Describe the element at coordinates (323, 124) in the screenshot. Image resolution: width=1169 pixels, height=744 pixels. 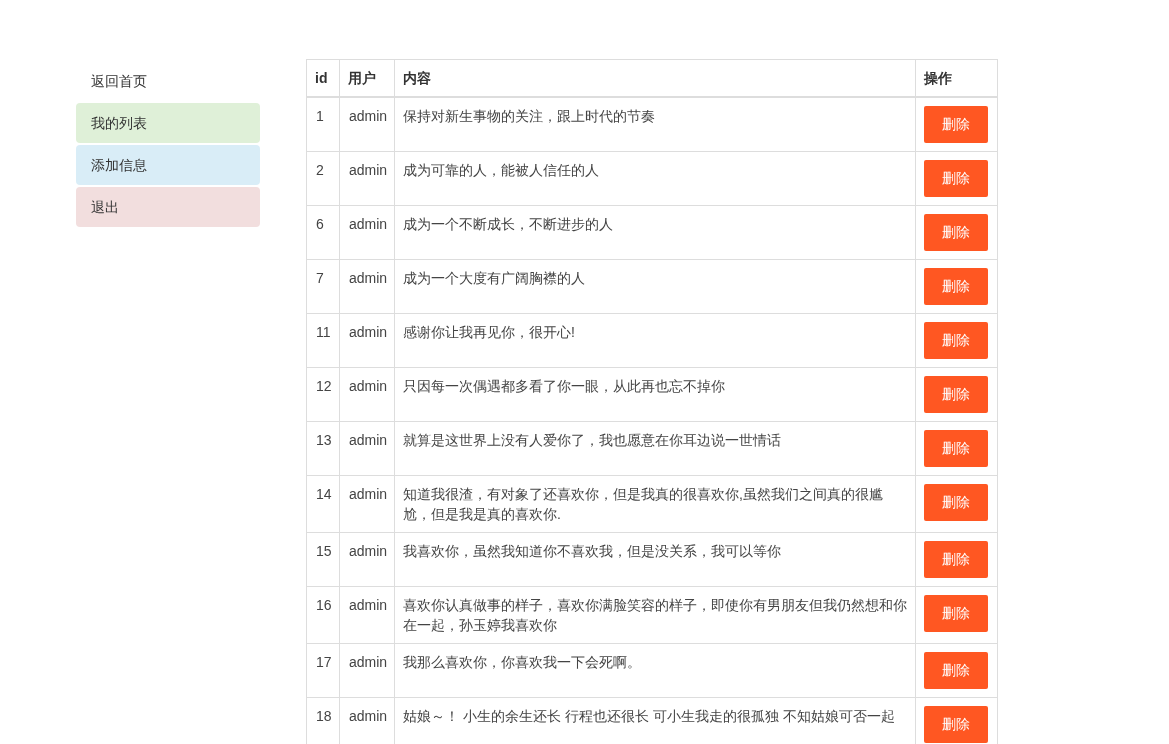
I see `id-cell: 1` at that location.